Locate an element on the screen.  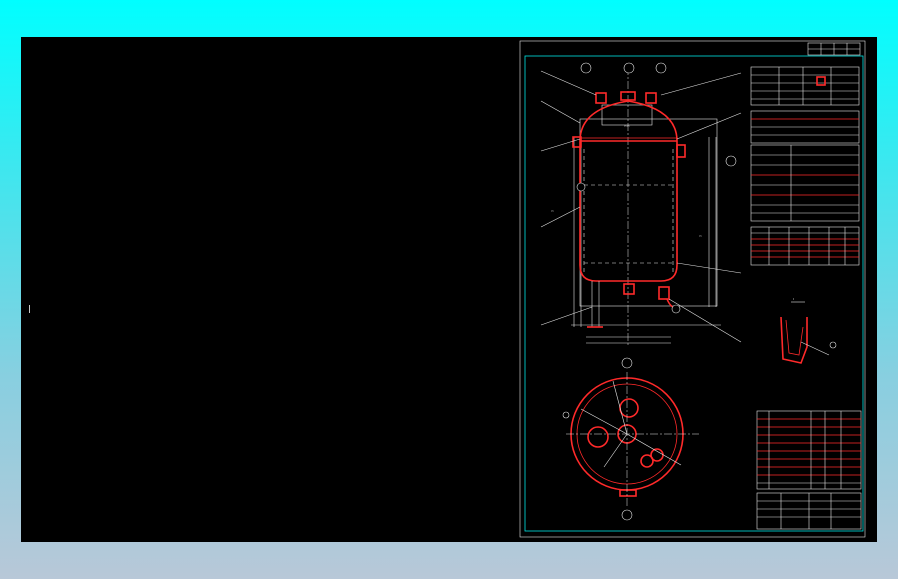
vessel-elevation-view: ▭▭ ▭ ▭ is located at coordinates (641, 204).